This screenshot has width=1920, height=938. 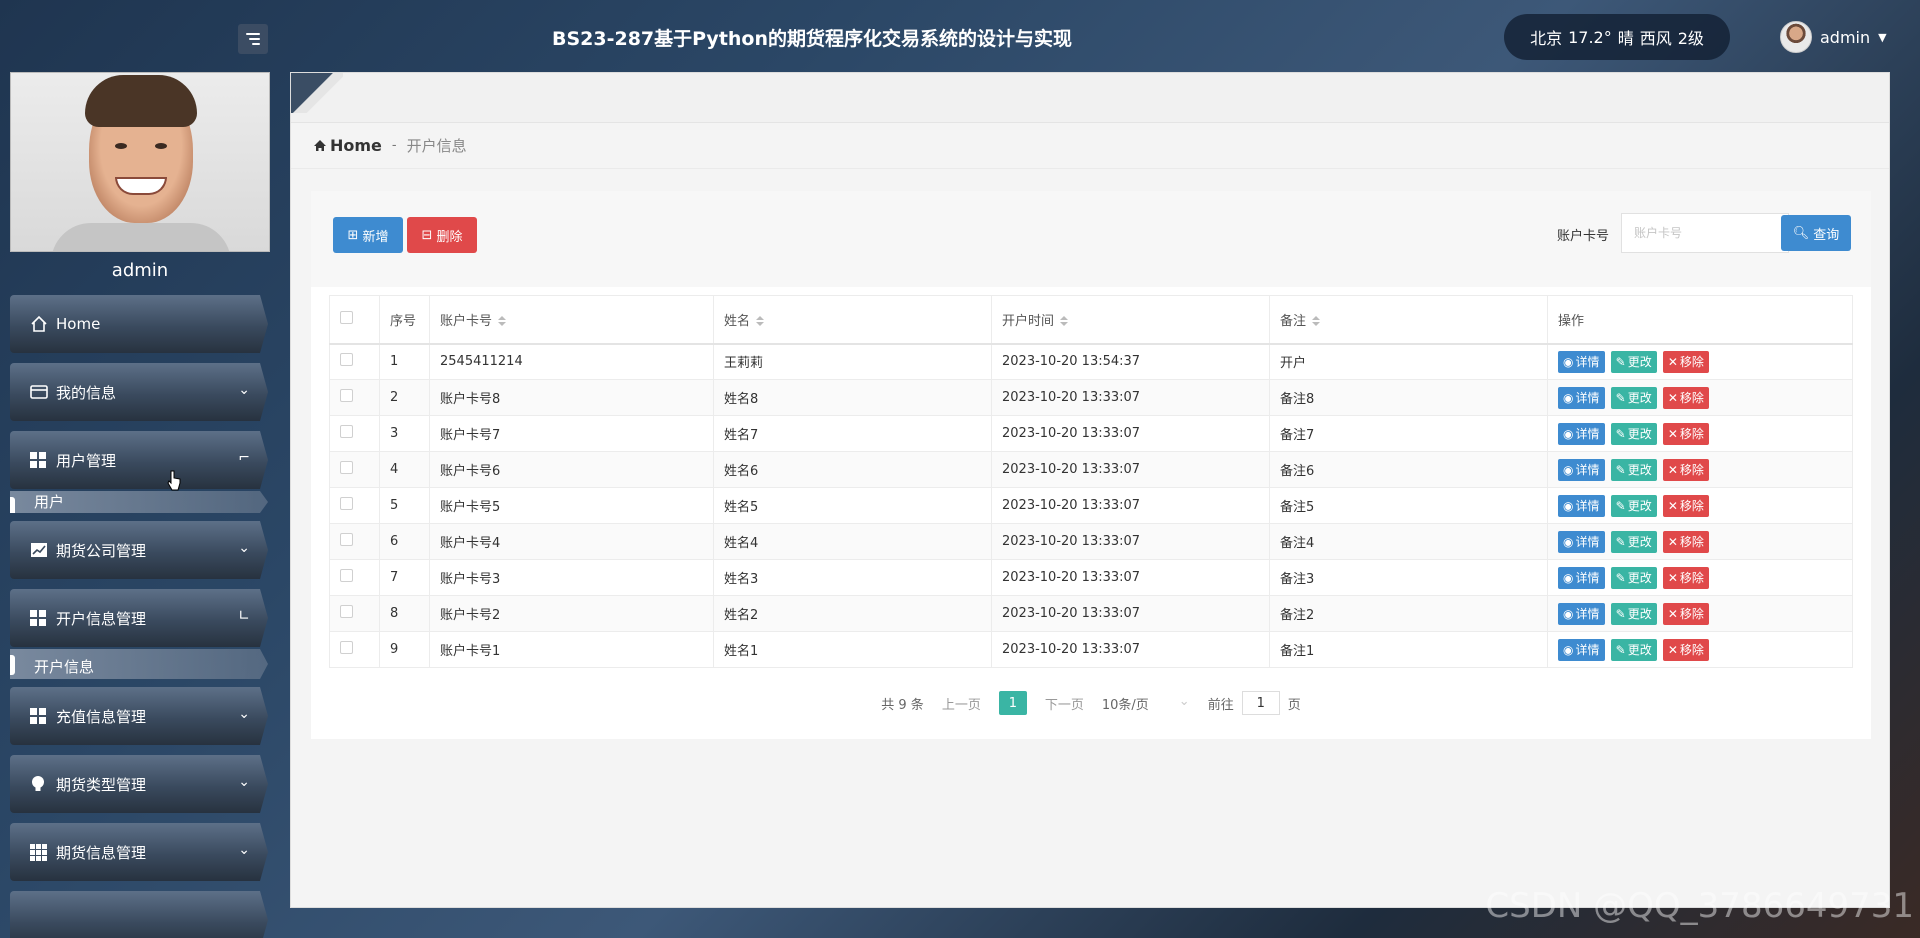 What do you see at coordinates (139, 914) in the screenshot?
I see `sidebar-item-more` at bounding box center [139, 914].